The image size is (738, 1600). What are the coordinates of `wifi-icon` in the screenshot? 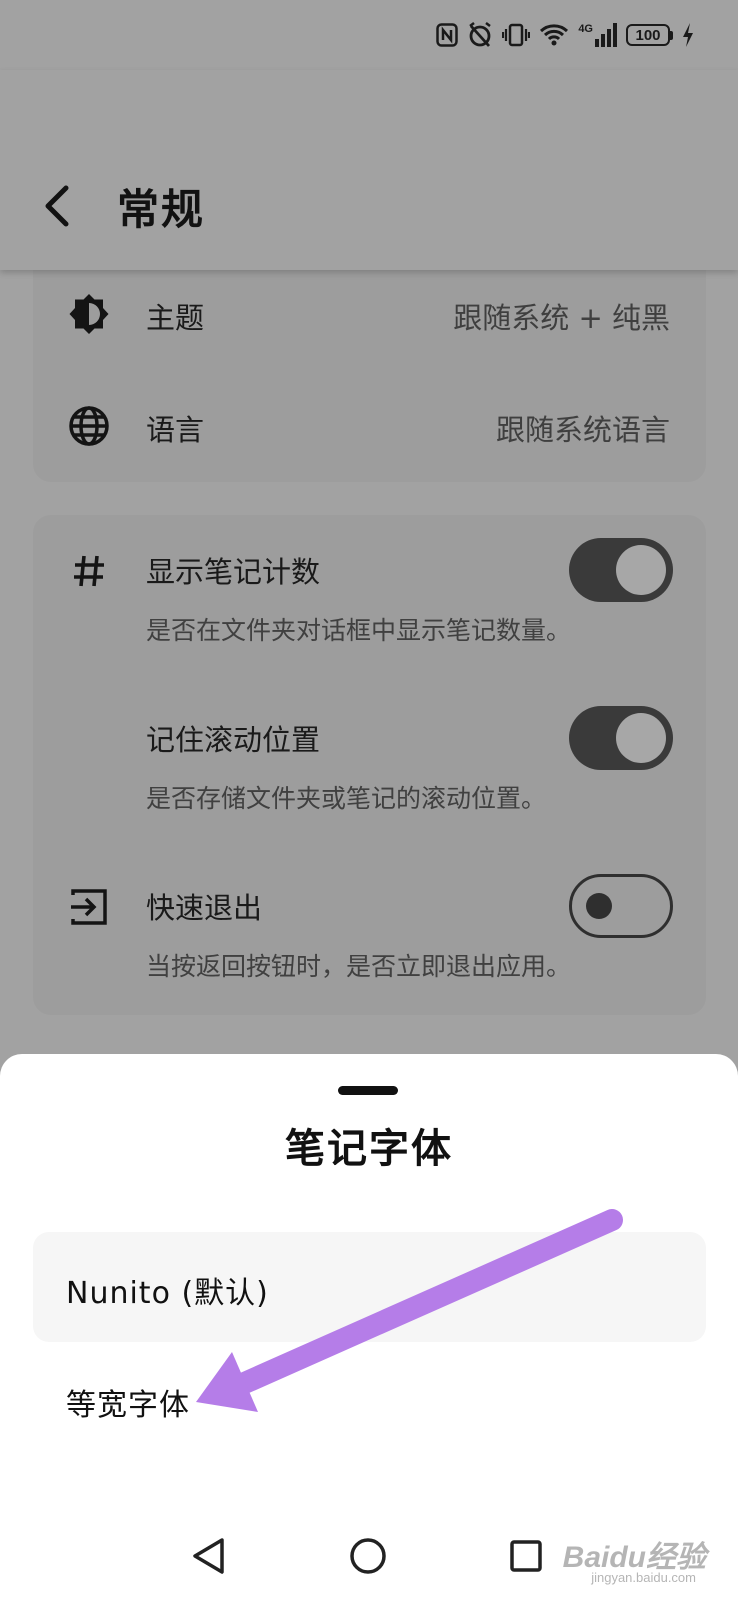 It's located at (554, 35).